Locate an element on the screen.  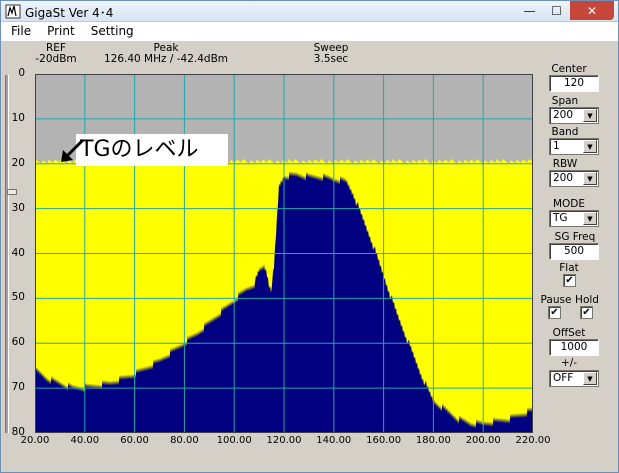
y-tick-label: 40 is located at coordinates (18, 252).